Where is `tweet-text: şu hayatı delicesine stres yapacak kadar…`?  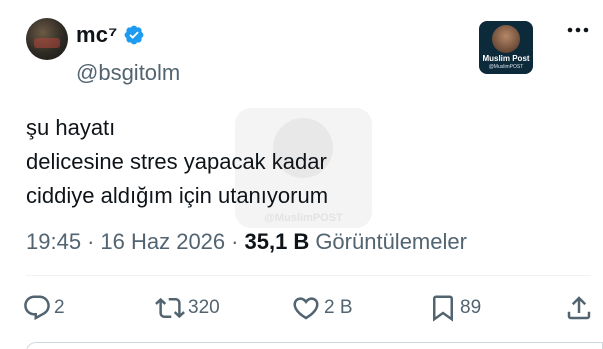 tweet-text: şu hayatı delicesine stres yapacak kadar… is located at coordinates (177, 162).